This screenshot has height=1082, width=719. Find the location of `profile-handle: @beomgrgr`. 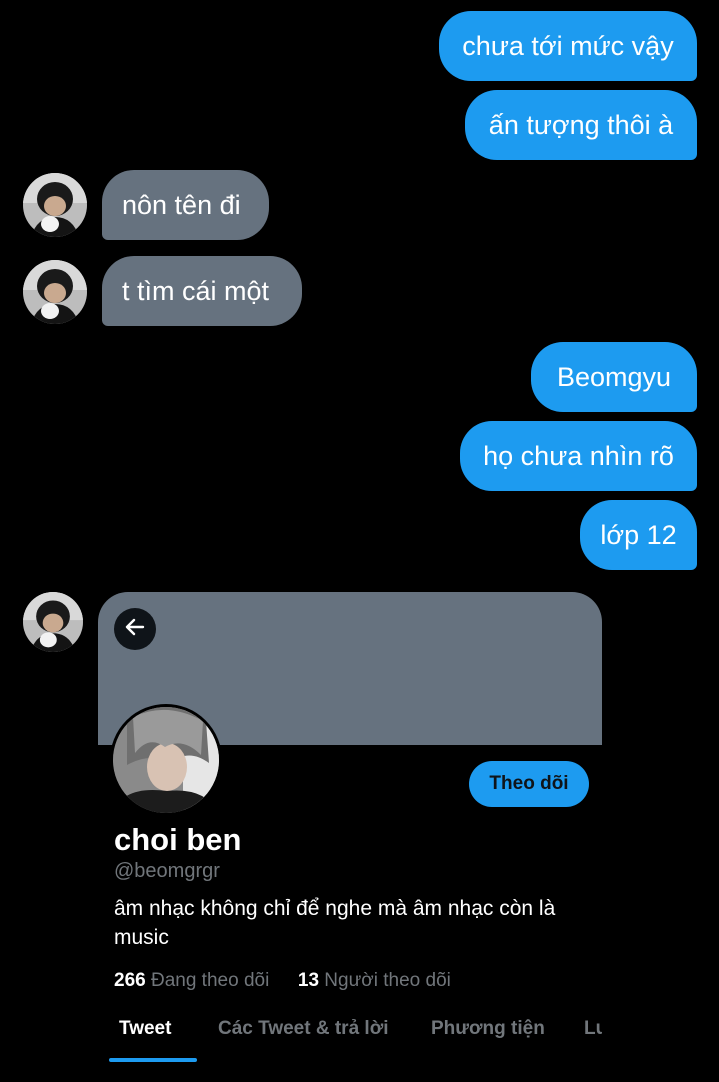

profile-handle: @beomgrgr is located at coordinates (167, 871).